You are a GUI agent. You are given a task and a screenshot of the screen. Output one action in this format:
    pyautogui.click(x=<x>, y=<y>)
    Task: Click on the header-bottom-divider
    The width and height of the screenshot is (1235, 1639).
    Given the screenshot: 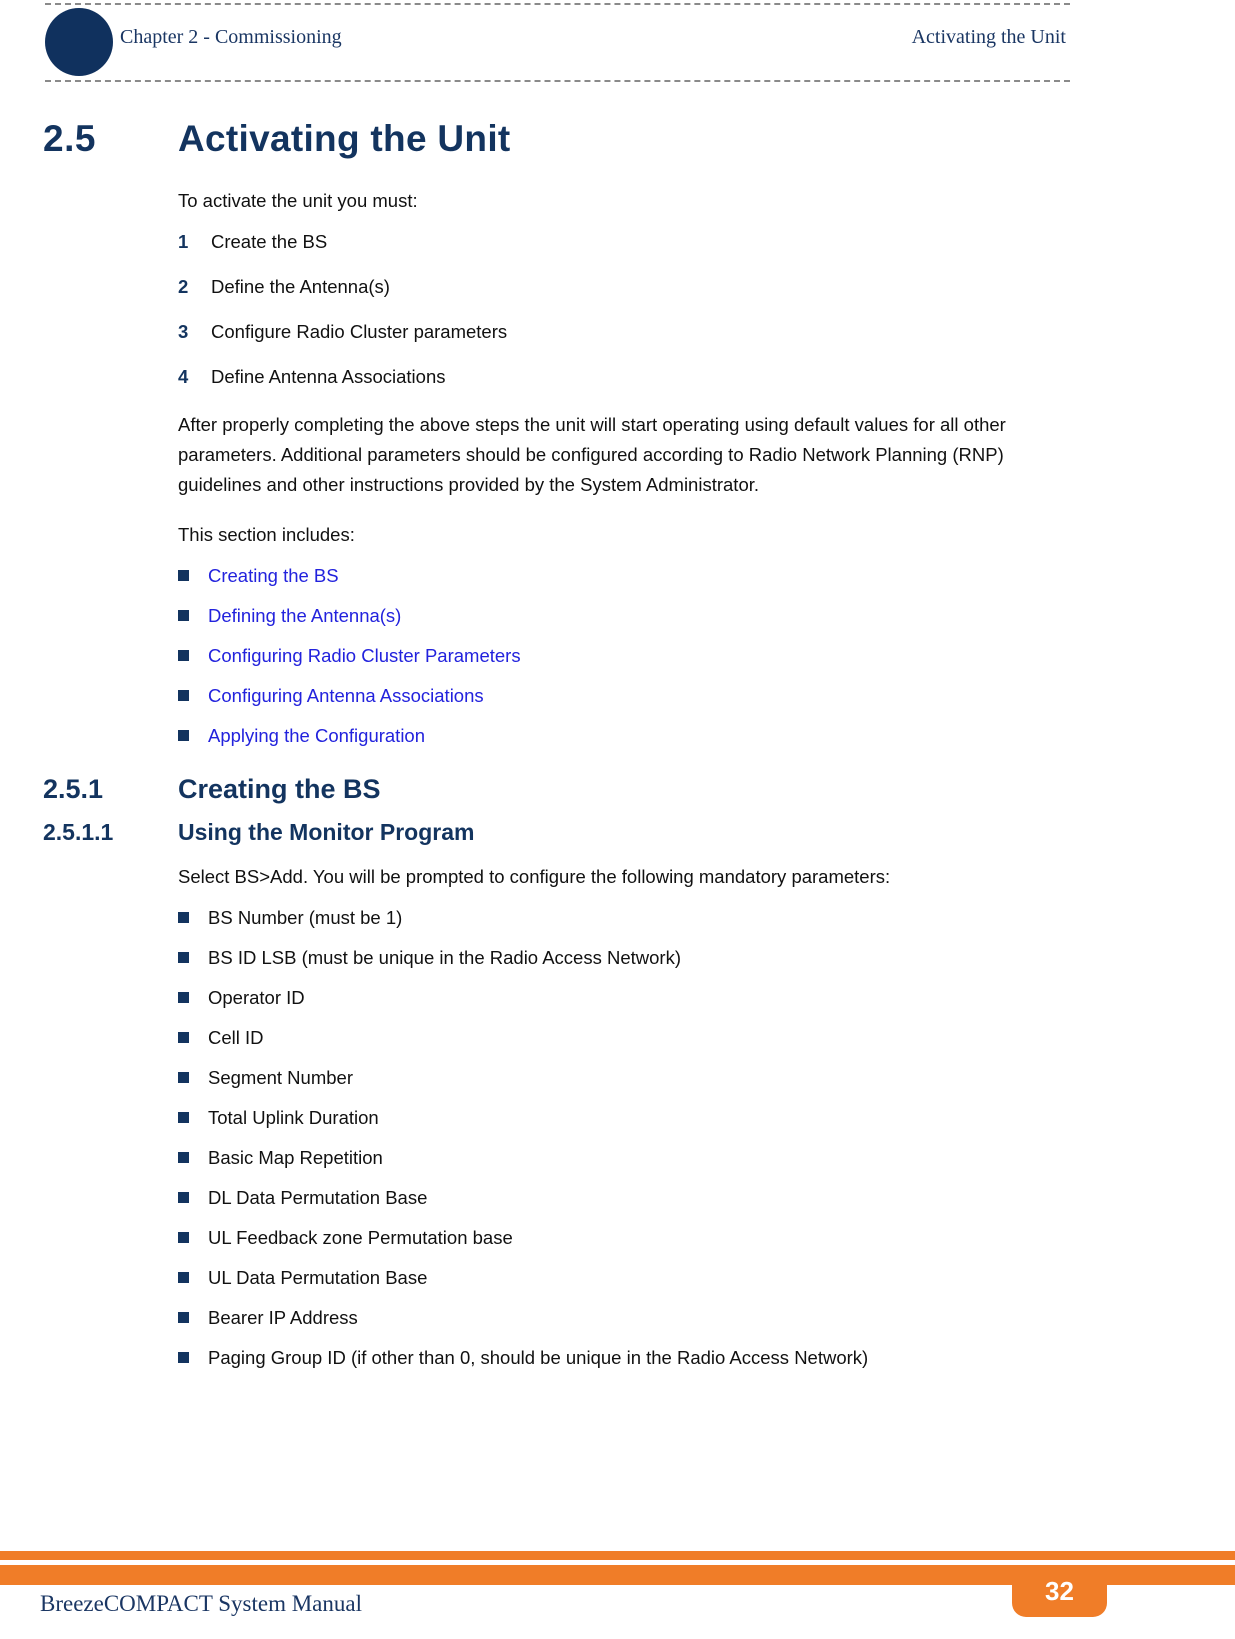 What is the action you would take?
    pyautogui.click(x=557, y=81)
    